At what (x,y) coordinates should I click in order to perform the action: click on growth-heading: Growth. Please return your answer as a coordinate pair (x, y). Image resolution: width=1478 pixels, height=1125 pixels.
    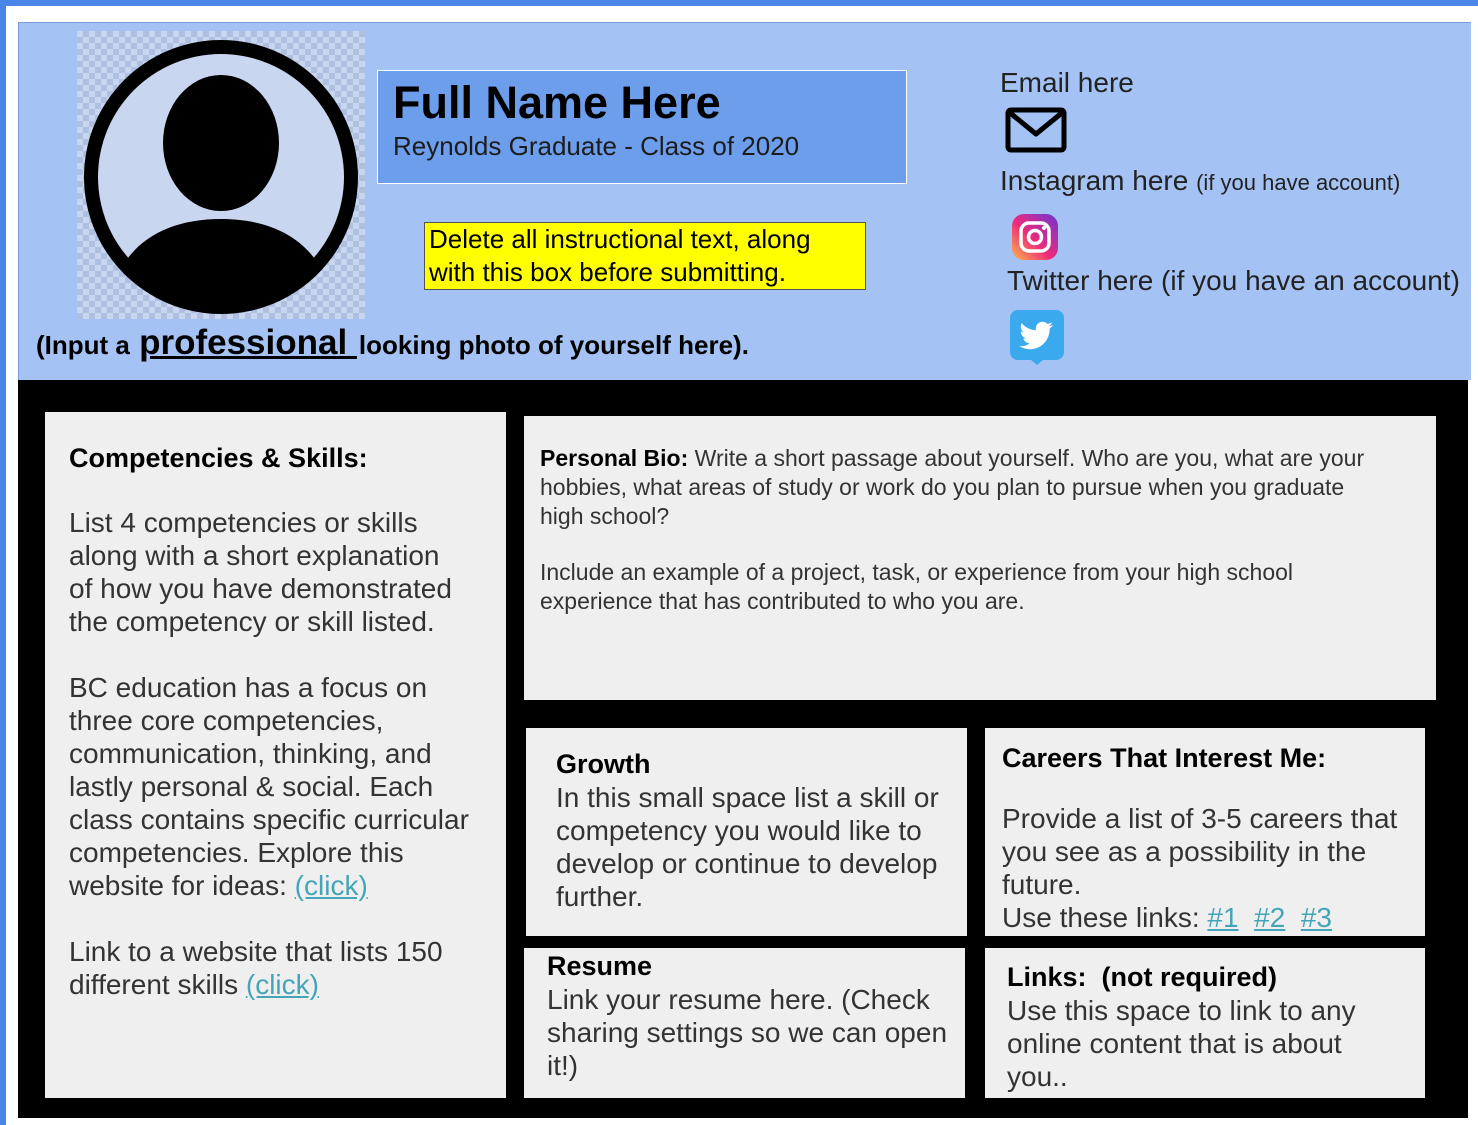
    Looking at the image, I should click on (603, 764).